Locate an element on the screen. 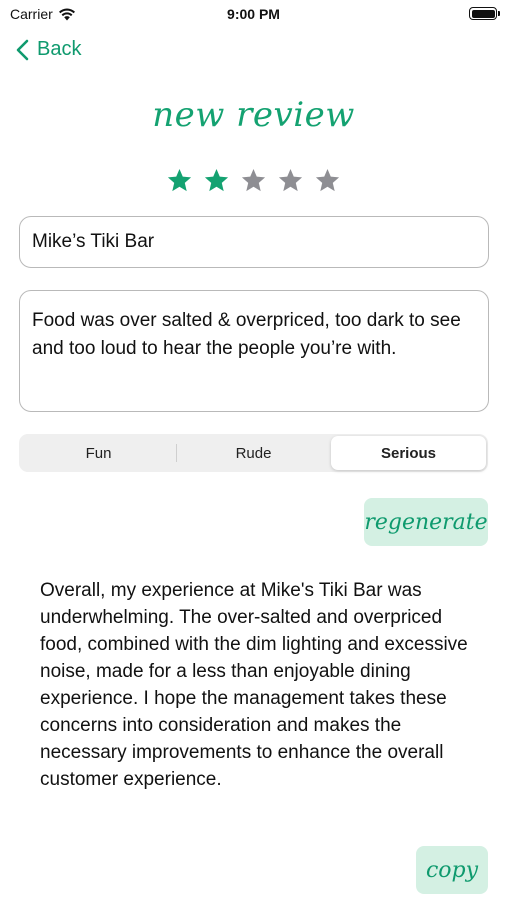 This screenshot has width=507, height=900. chevron-left-icon is located at coordinates (22, 49).